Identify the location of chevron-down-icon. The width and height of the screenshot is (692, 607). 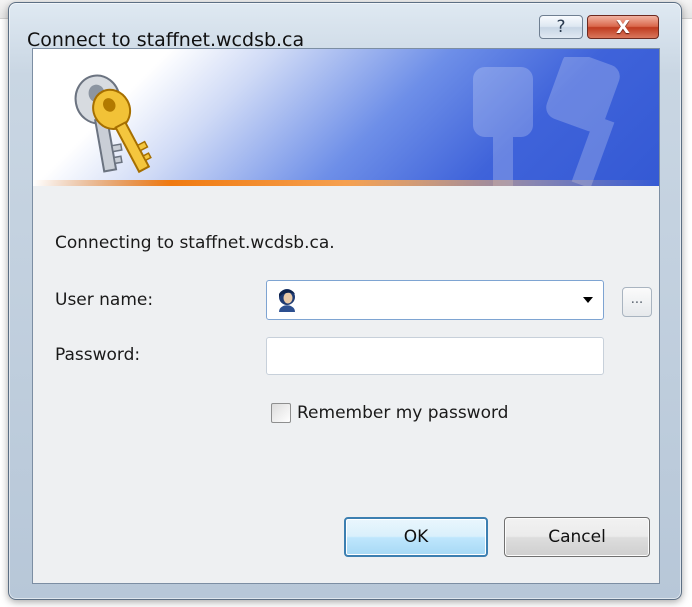
(588, 300).